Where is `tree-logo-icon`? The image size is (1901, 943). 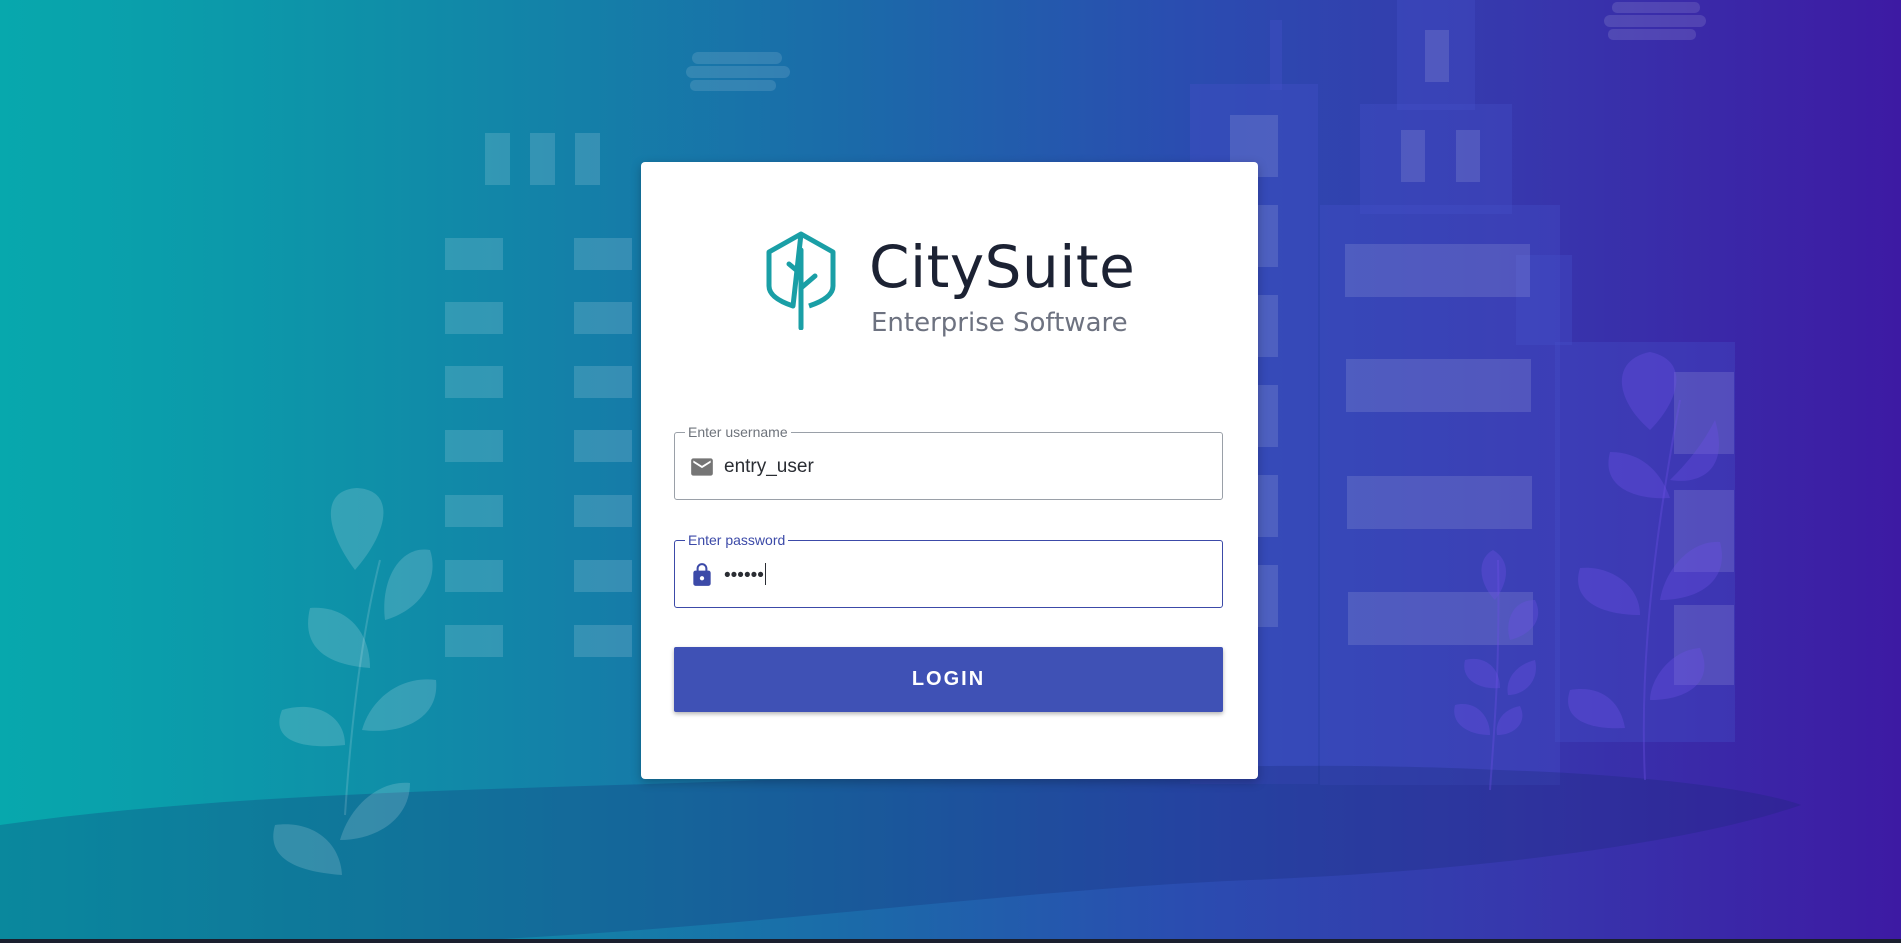
tree-logo-icon is located at coordinates (801, 280).